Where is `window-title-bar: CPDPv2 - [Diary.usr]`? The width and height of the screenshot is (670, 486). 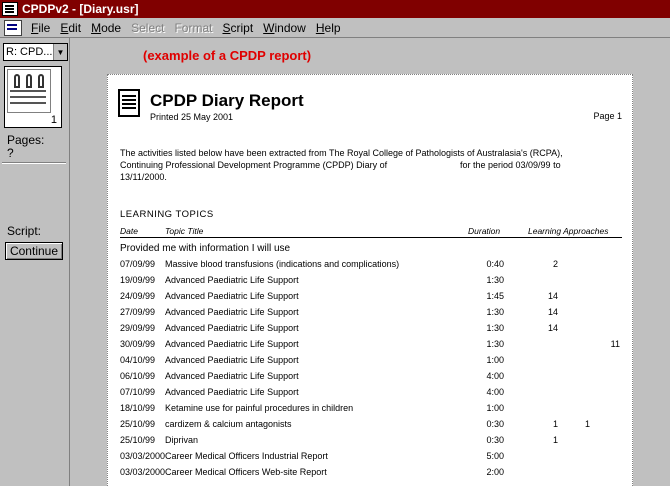 window-title-bar: CPDPv2 - [Diary.usr] is located at coordinates (335, 9).